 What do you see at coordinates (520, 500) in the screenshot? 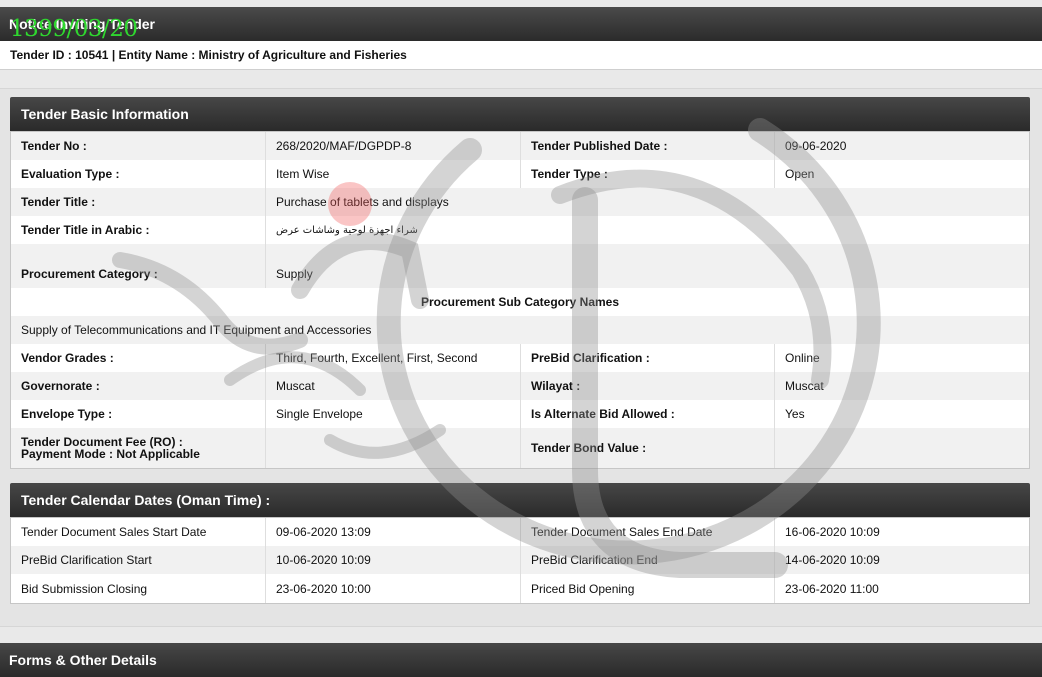
I see `calendar-header: Tender Calendar Dates (Oman Time) :` at bounding box center [520, 500].